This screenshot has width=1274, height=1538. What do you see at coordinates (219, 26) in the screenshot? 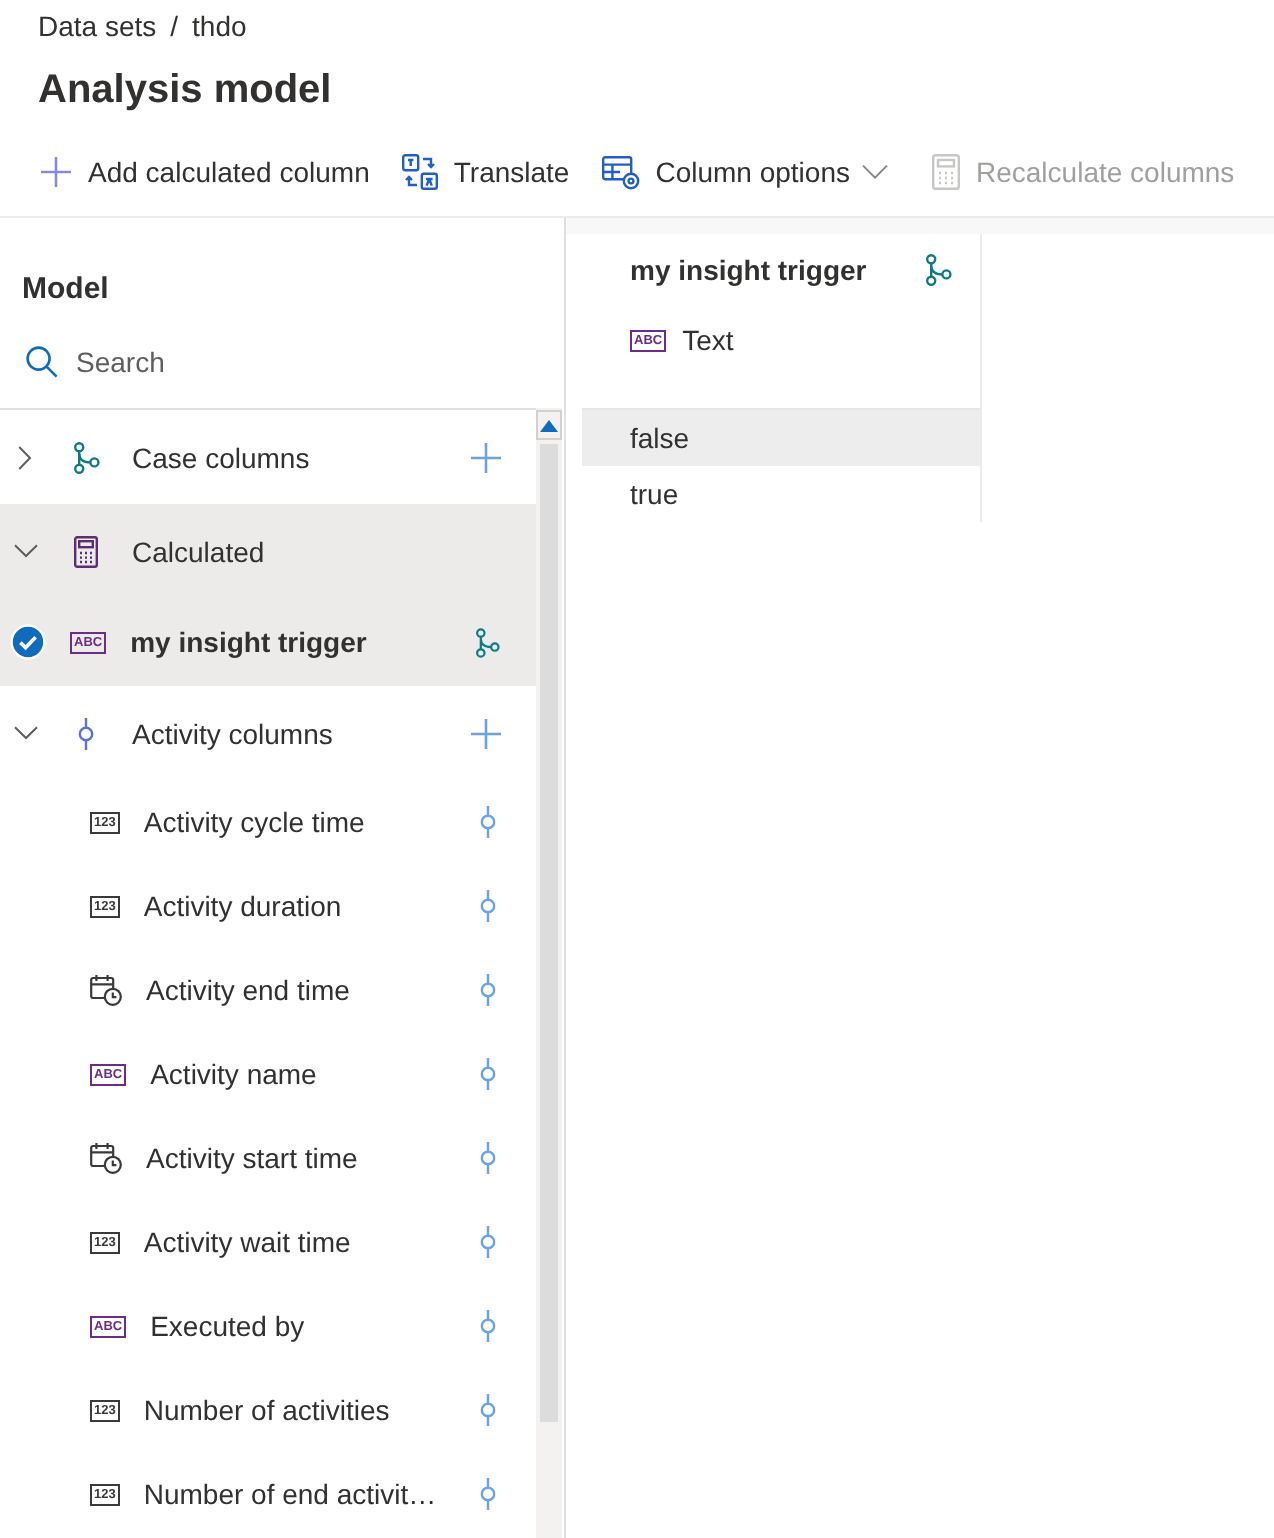
I see `breadcrumb-link: thdo` at bounding box center [219, 26].